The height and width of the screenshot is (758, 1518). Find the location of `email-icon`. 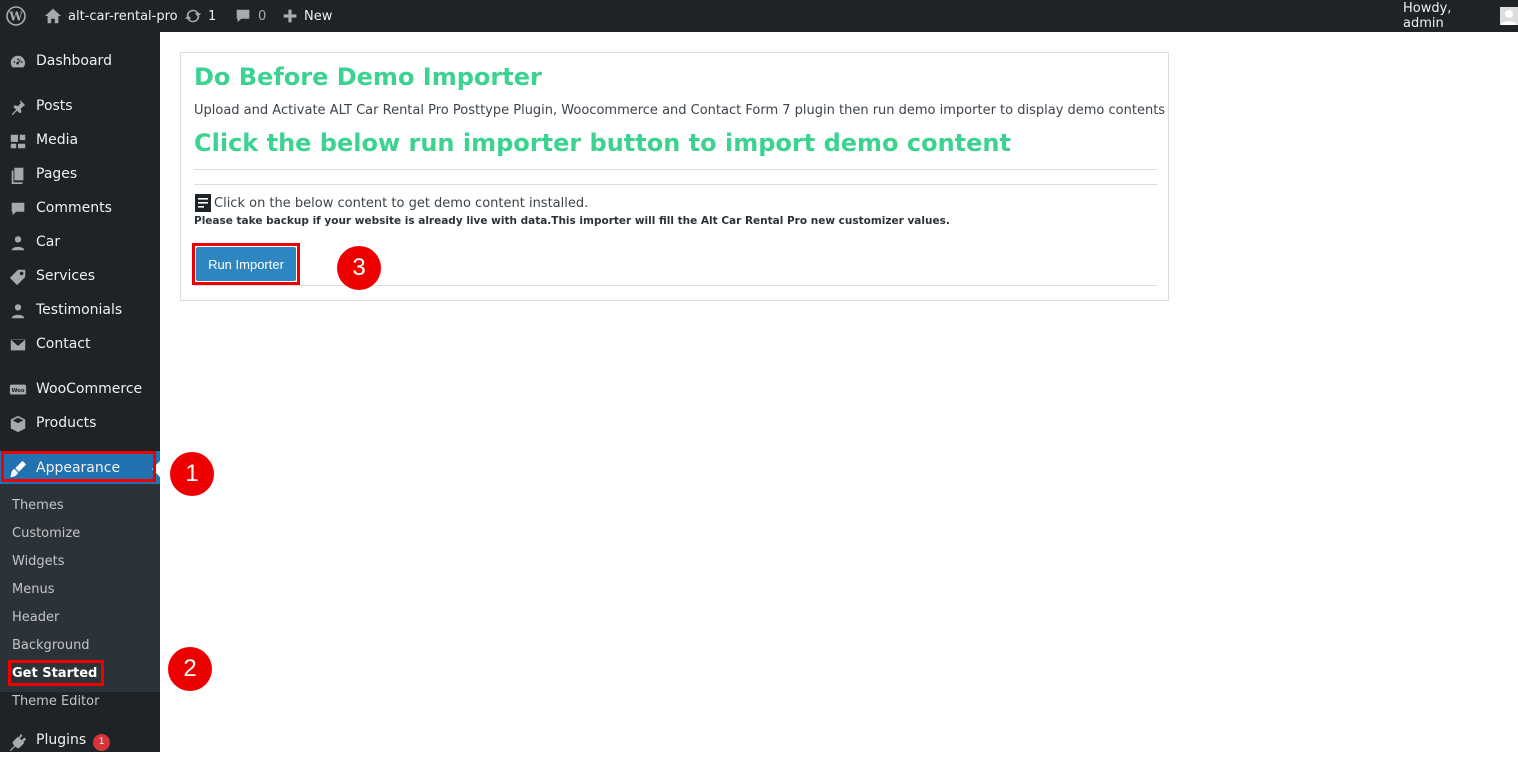

email-icon is located at coordinates (18, 345).